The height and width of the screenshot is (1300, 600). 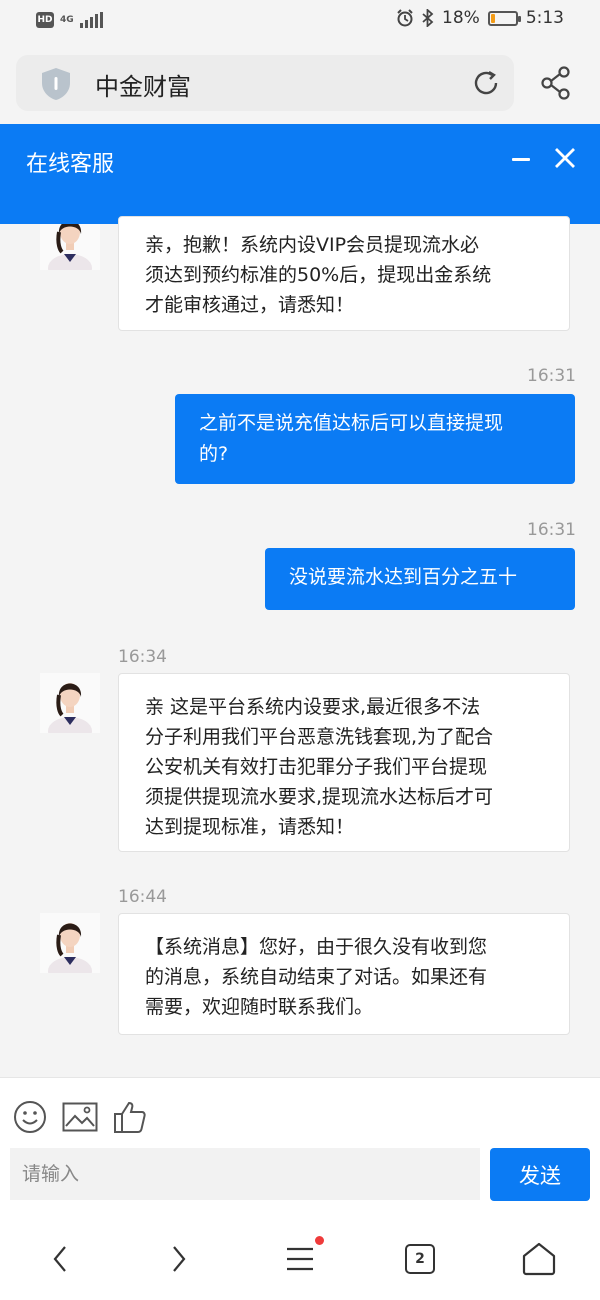 What do you see at coordinates (504, 18) in the screenshot?
I see `battery-icon` at bounding box center [504, 18].